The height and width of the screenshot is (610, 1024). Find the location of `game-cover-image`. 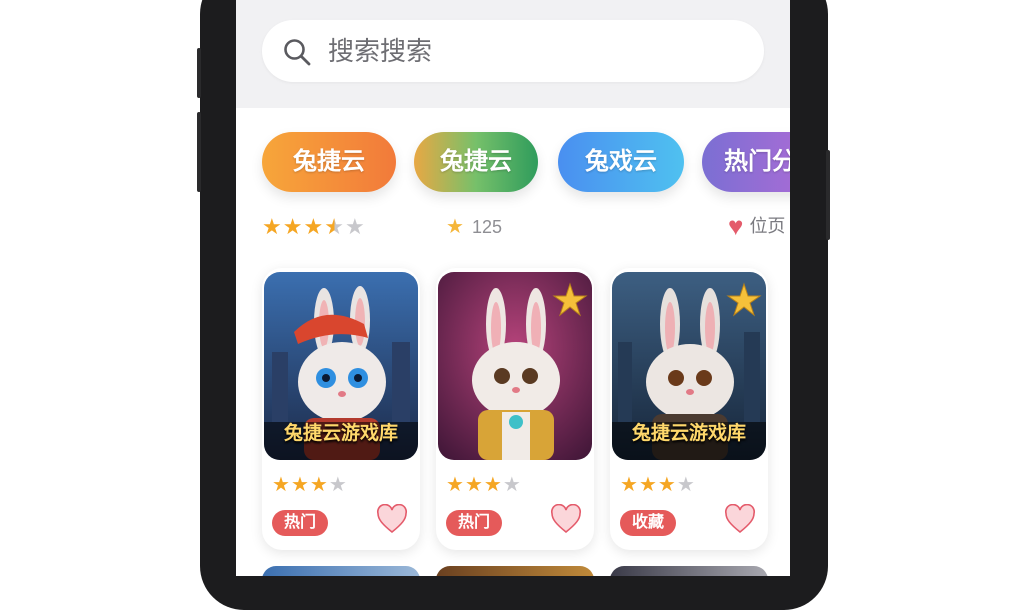

game-cover-image is located at coordinates (515, 366).